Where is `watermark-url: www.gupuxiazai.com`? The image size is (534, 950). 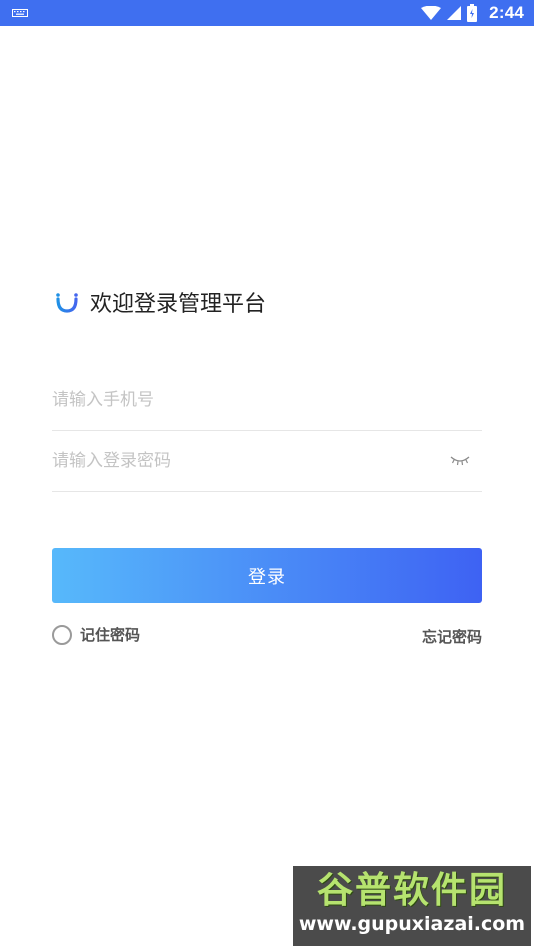 watermark-url: www.gupuxiazai.com is located at coordinates (412, 924).